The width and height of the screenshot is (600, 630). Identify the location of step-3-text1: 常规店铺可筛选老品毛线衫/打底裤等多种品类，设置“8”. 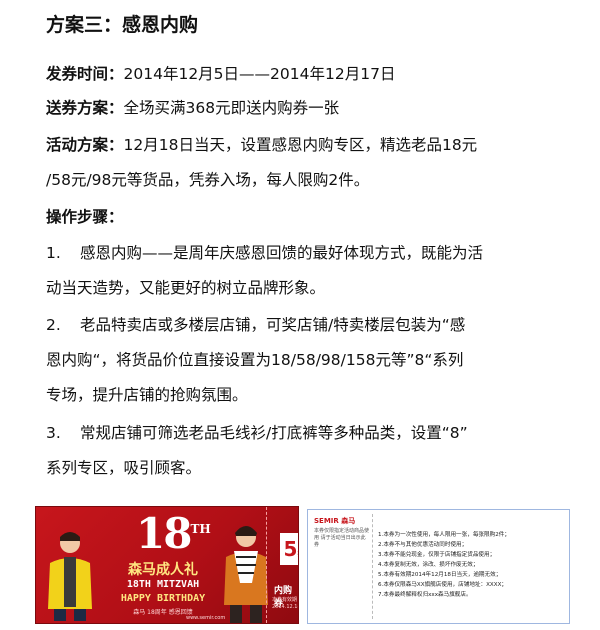
(274, 433).